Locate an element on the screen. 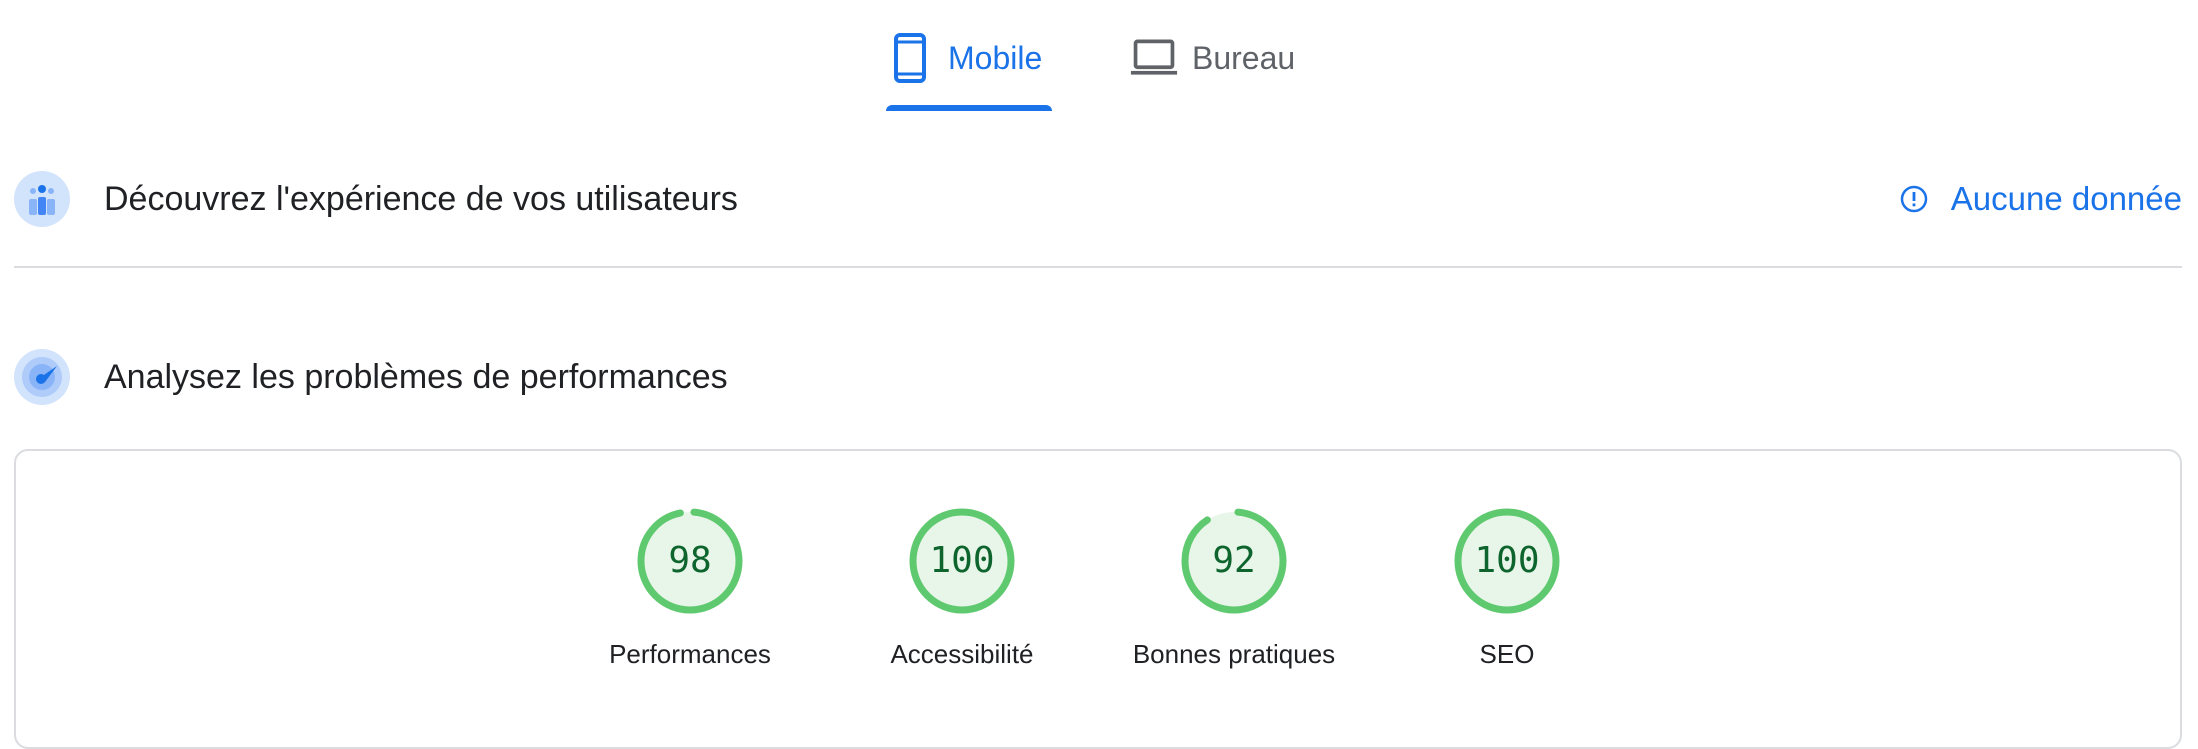 This screenshot has height=749, width=2198. tab-desktop: Bureau is located at coordinates (1225, 56).